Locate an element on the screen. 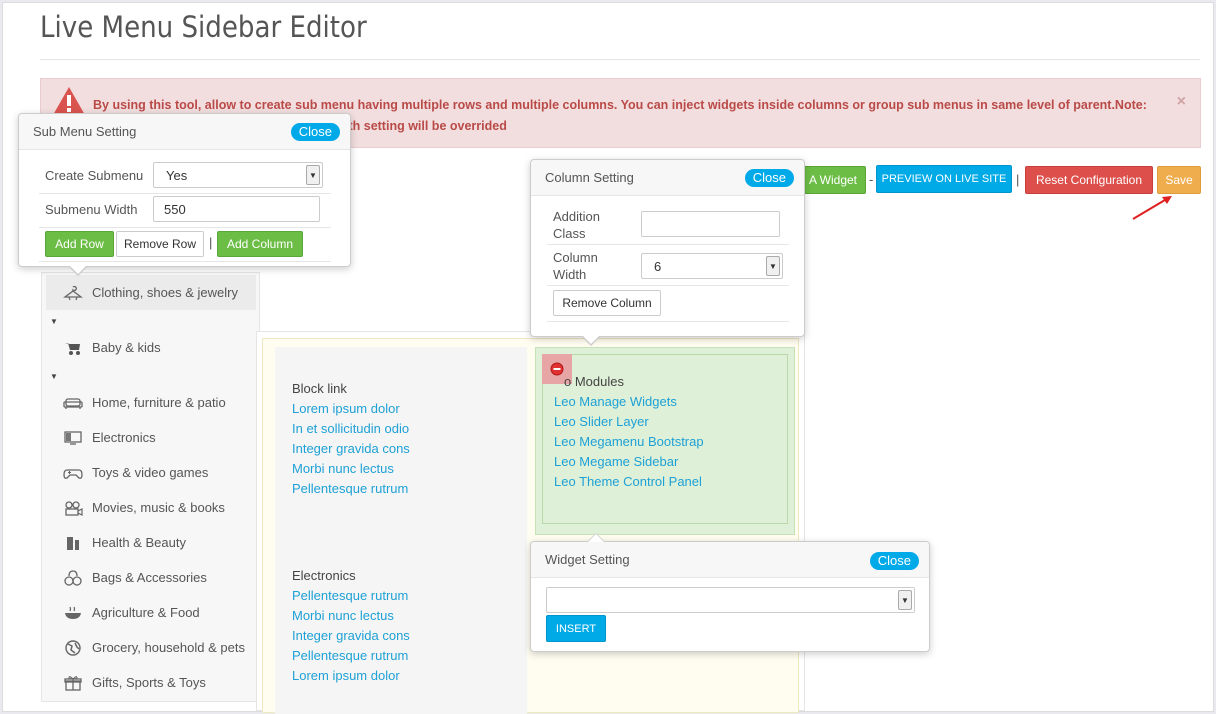 The image size is (1216, 714). addition-class-input is located at coordinates (710, 224).